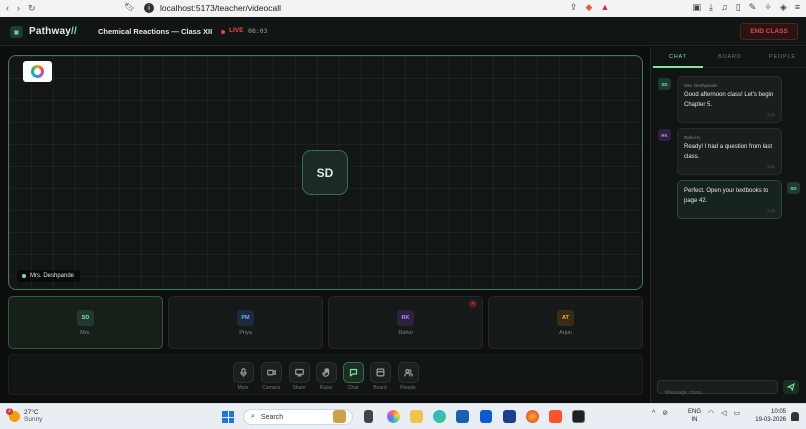  I want to click on dropbox-icon, so click(486, 416).